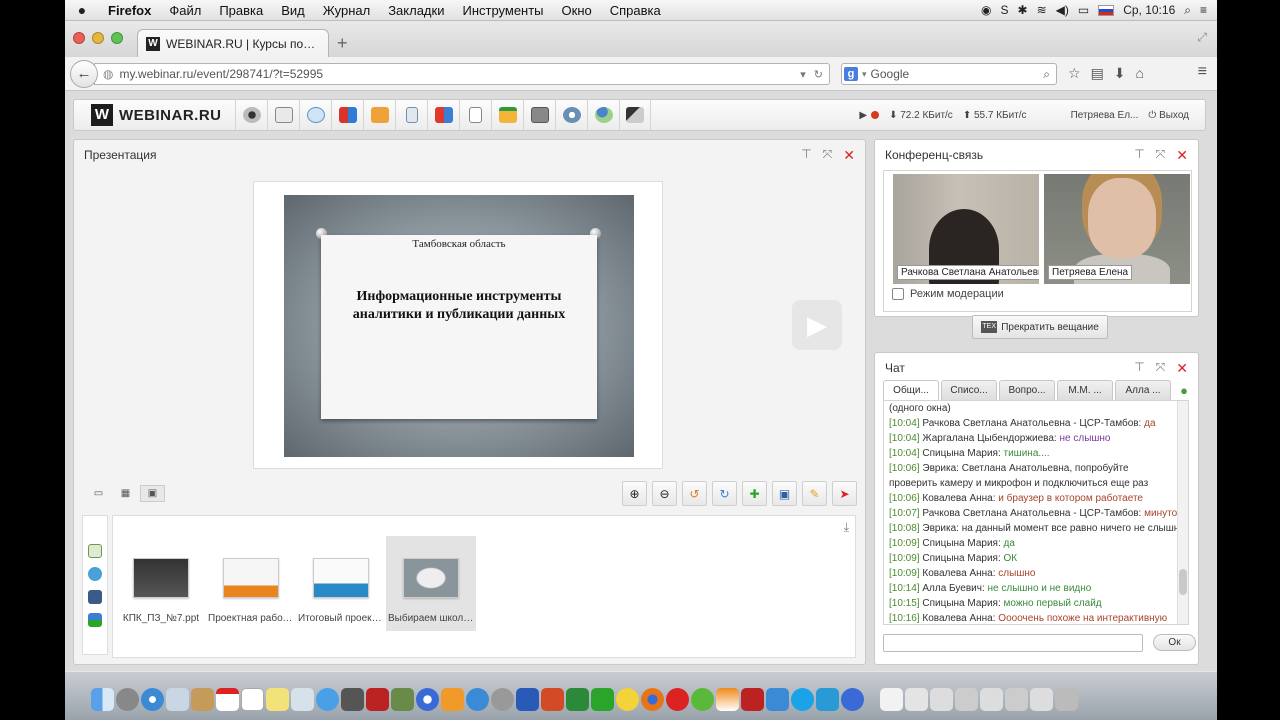 This screenshot has height=720, width=1280. I want to click on next-slide-button: ▶, so click(817, 325).